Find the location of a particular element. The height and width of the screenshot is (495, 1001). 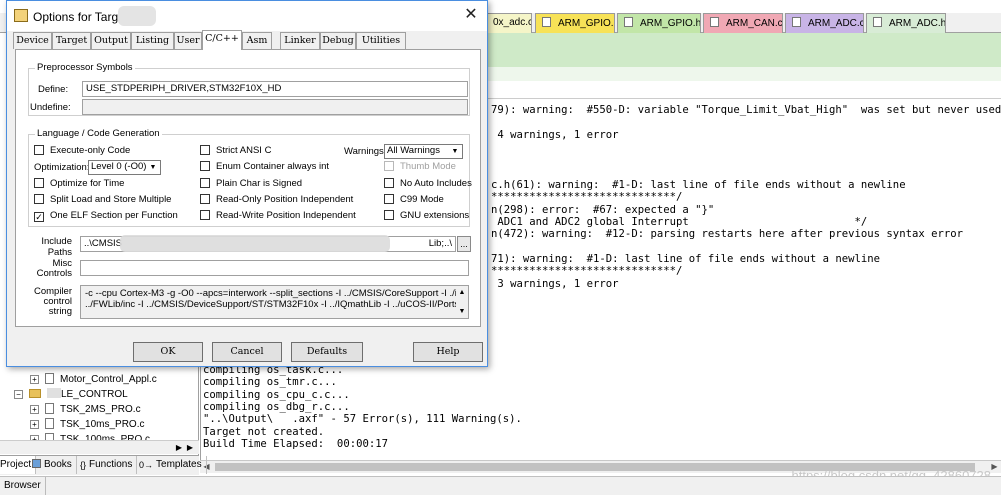

editor-area-lower is located at coordinates (743, 74).